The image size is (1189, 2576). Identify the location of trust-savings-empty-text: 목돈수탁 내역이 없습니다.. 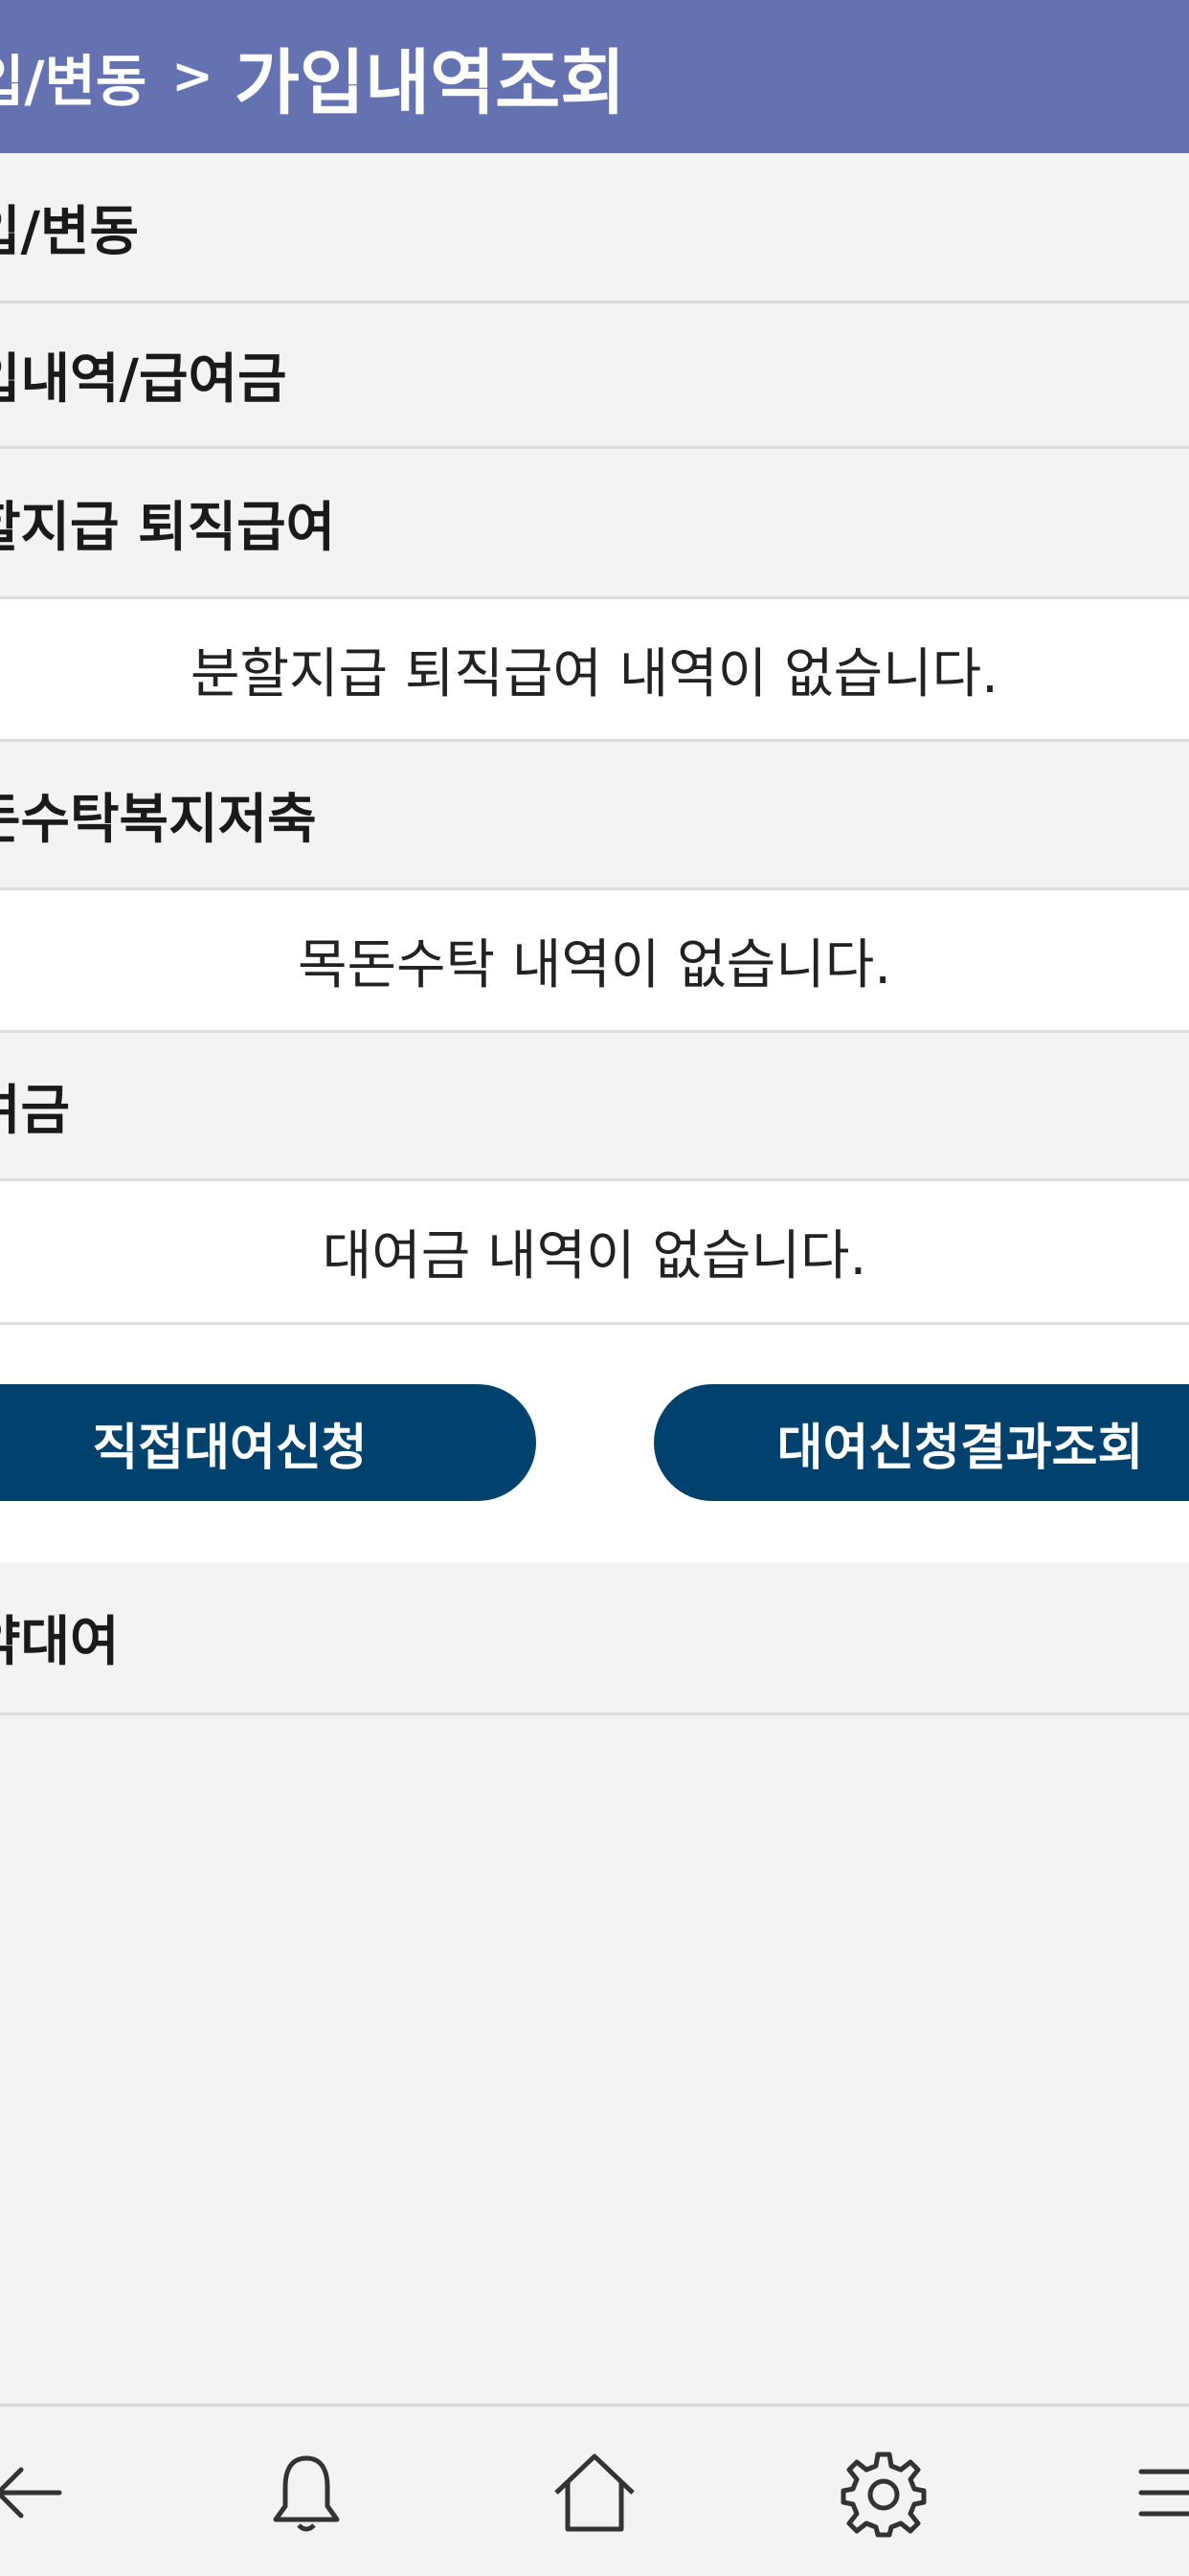
(594, 965).